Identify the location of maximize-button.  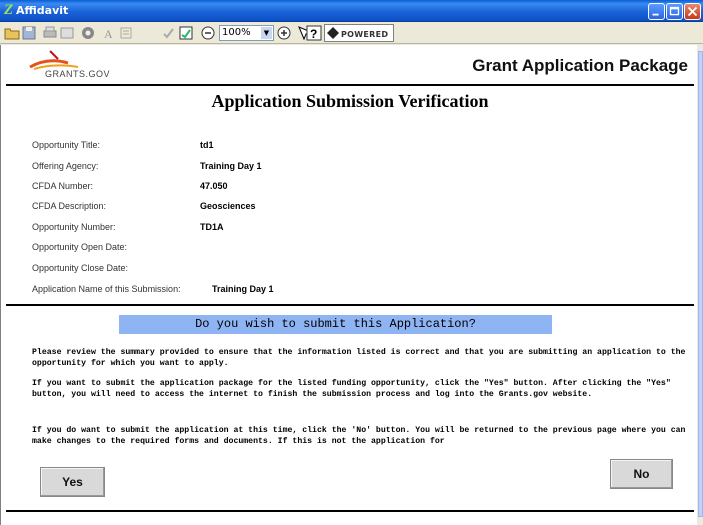
(674, 11).